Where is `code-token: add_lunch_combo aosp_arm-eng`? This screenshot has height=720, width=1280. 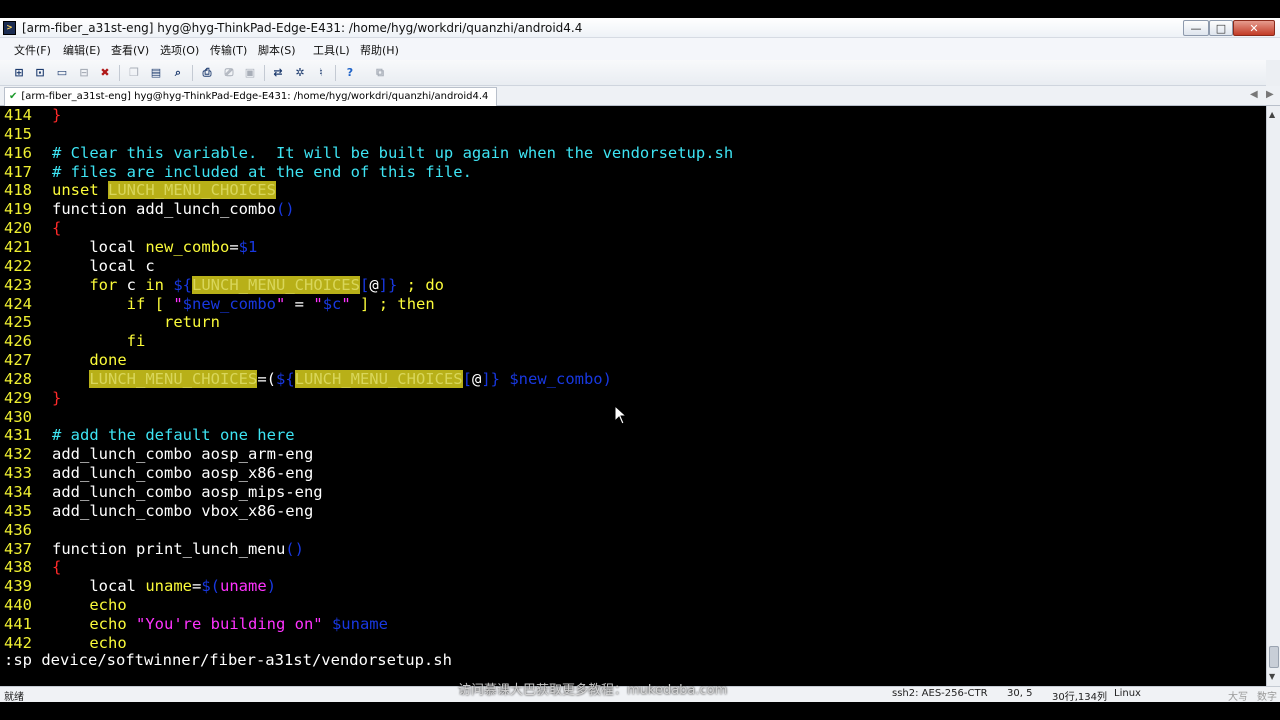
code-token: add_lunch_combo aosp_arm-eng is located at coordinates (183, 454).